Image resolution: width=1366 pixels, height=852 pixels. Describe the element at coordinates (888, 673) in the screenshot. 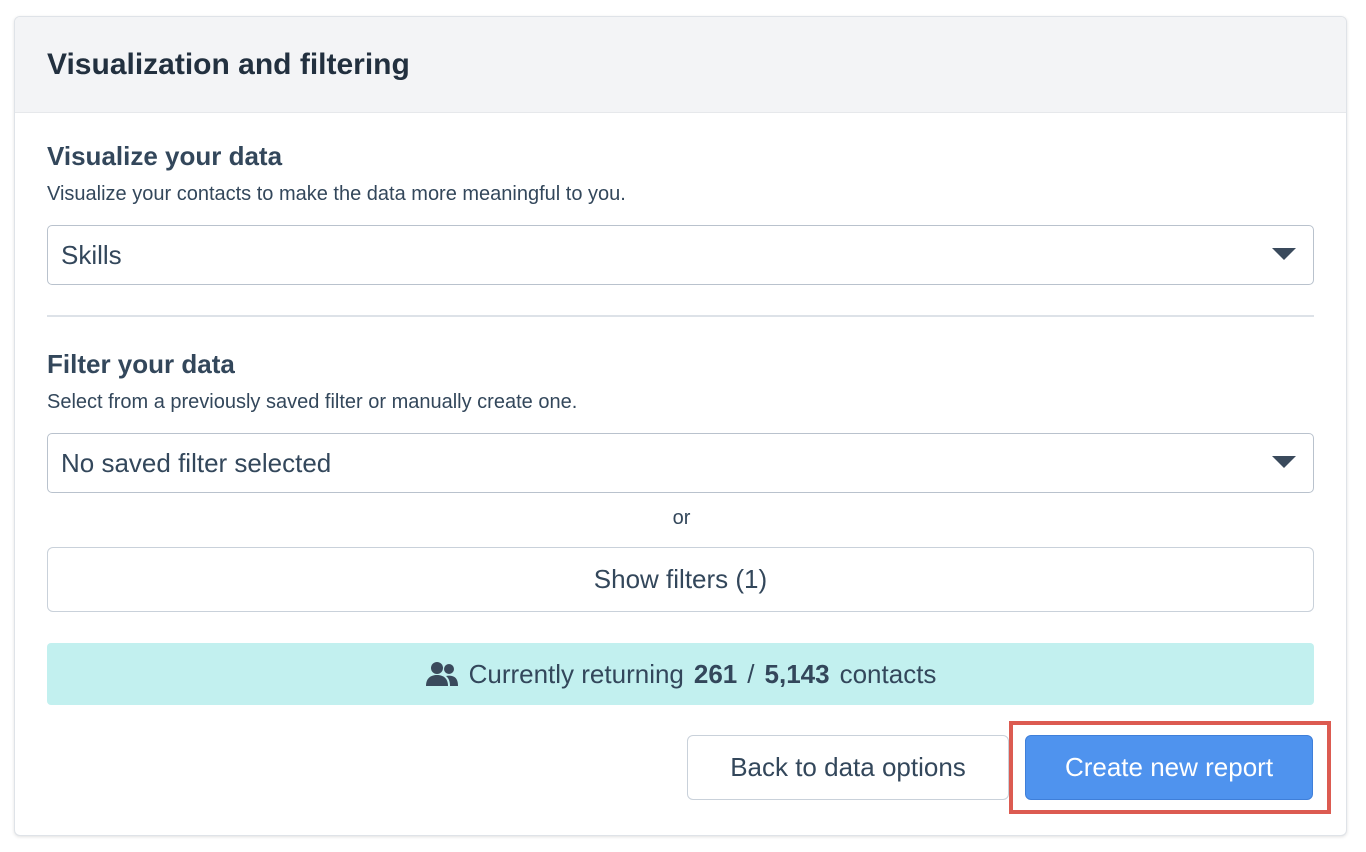

I see `results-suffix: contacts` at that location.